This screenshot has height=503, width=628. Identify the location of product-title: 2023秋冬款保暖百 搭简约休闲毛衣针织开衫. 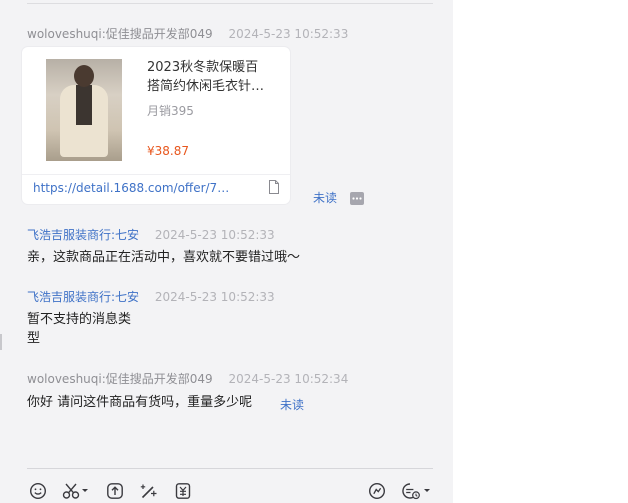
(214, 77).